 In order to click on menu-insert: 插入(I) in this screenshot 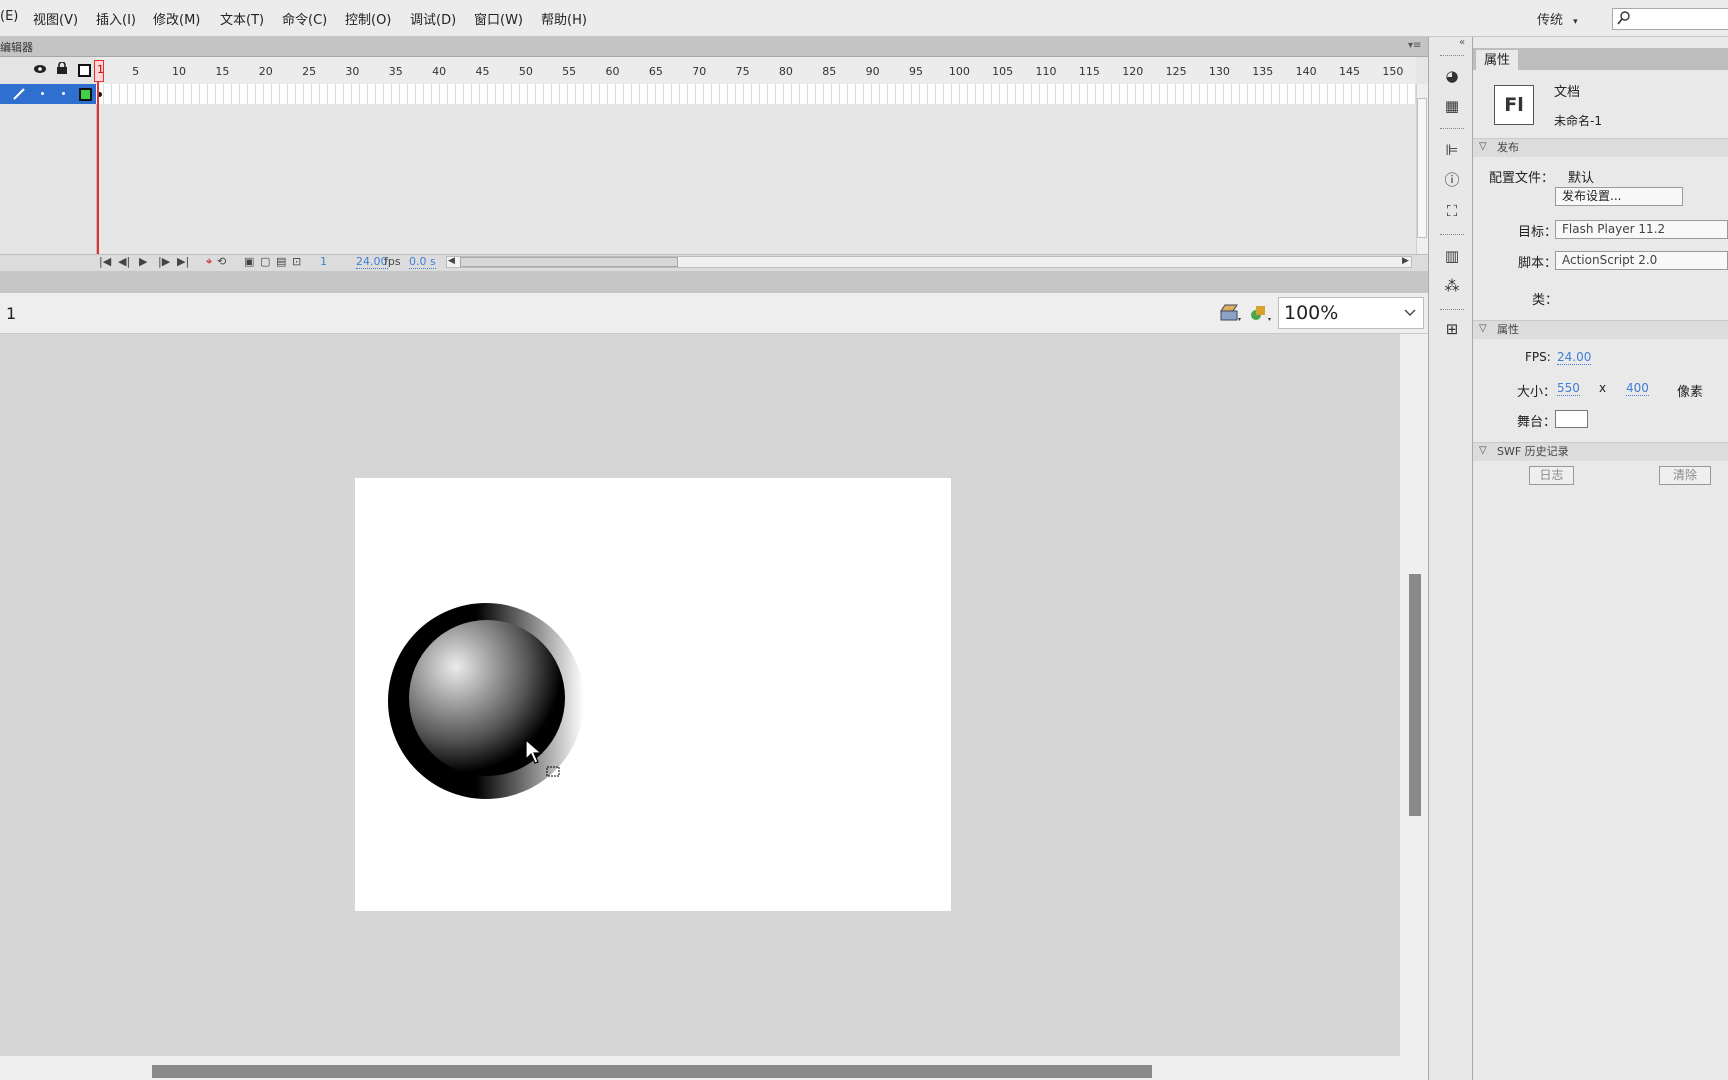, I will do `click(116, 18)`.